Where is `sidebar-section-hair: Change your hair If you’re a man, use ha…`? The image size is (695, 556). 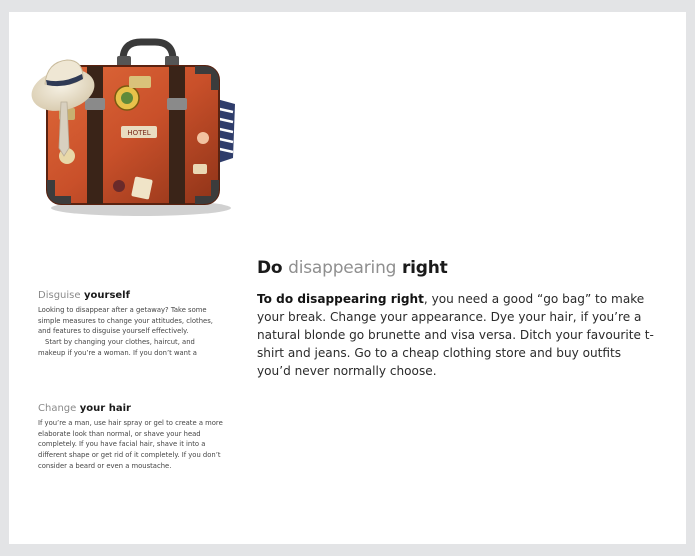 sidebar-section-hair: Change your hair If you’re a man, use ha… is located at coordinates (130, 437).